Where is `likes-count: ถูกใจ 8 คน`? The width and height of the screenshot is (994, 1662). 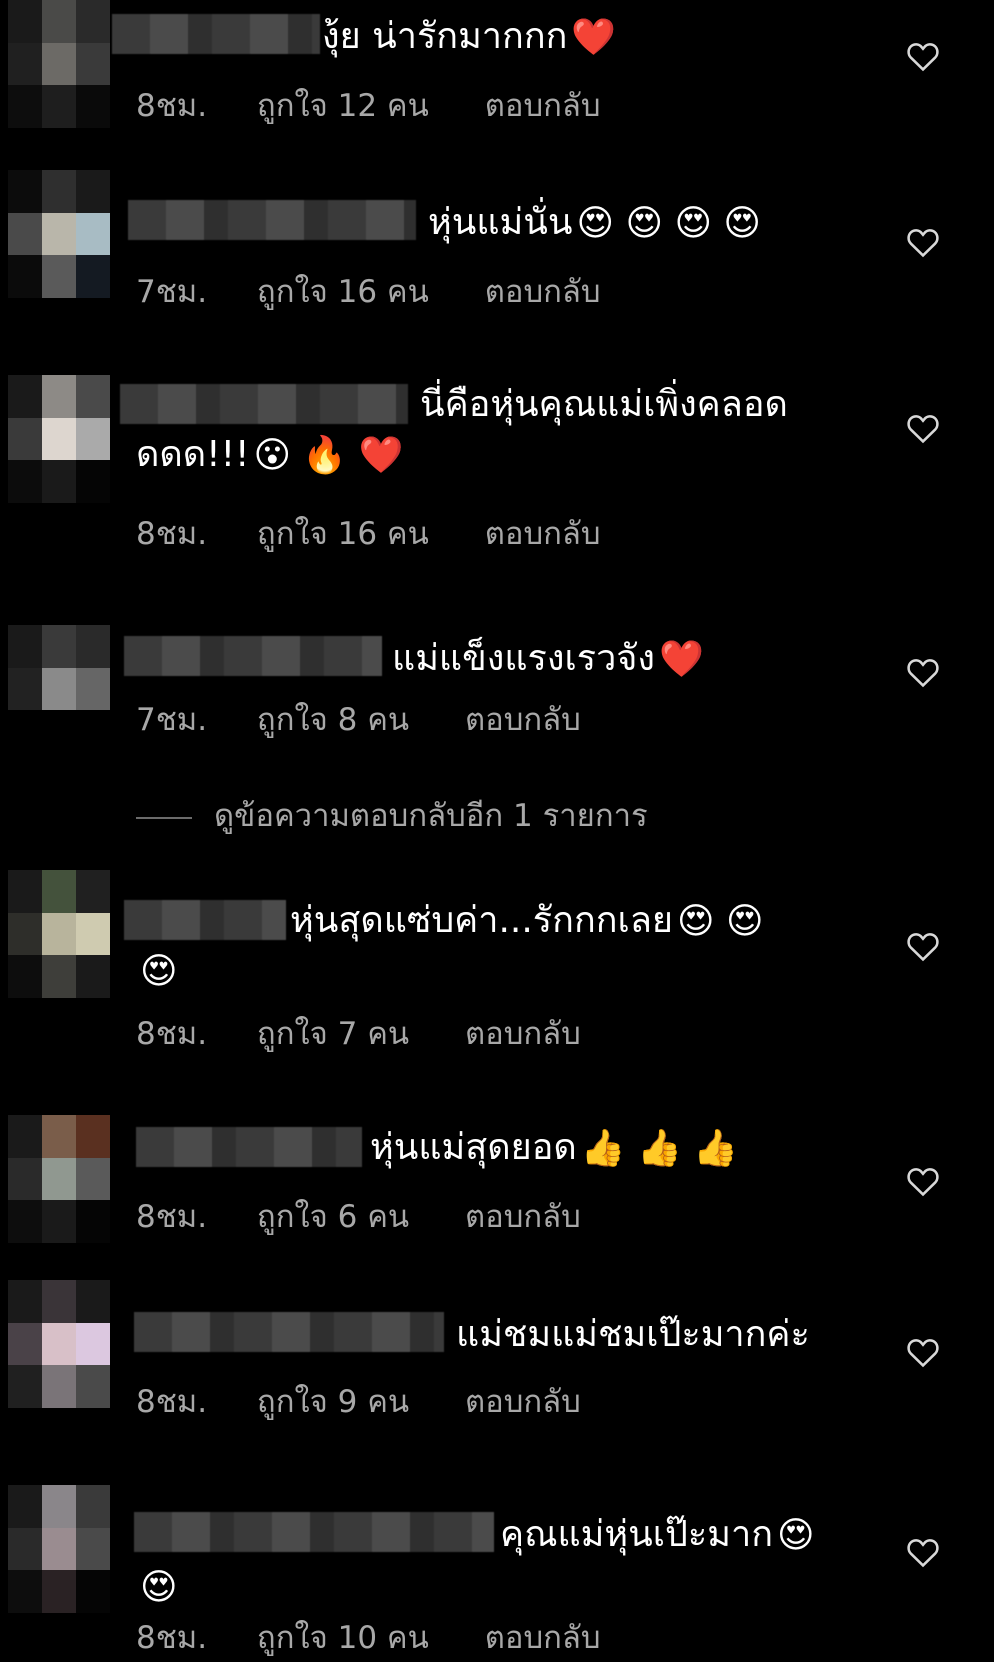 likes-count: ถูกใจ 8 คน is located at coordinates (333, 720).